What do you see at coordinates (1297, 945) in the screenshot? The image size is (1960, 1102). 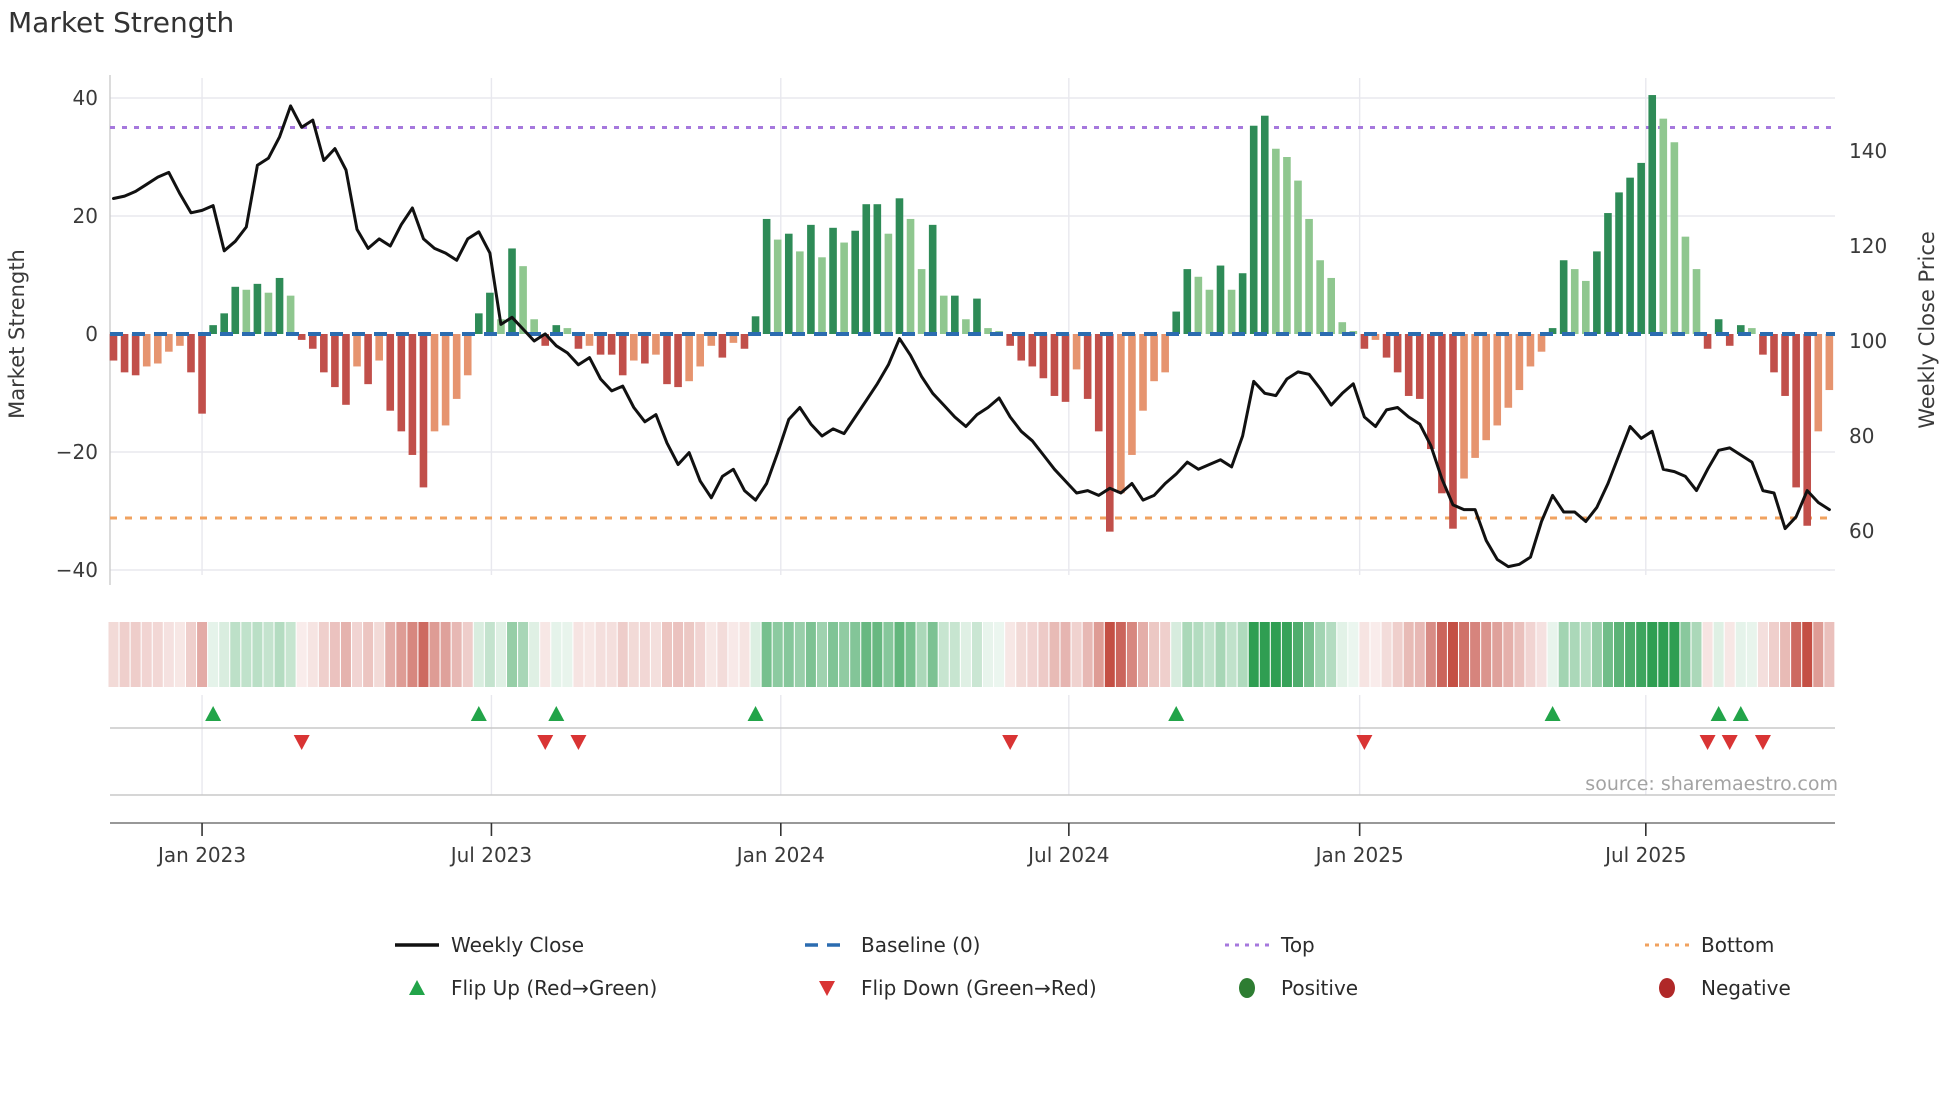 I see `legend-item-label: Top` at bounding box center [1297, 945].